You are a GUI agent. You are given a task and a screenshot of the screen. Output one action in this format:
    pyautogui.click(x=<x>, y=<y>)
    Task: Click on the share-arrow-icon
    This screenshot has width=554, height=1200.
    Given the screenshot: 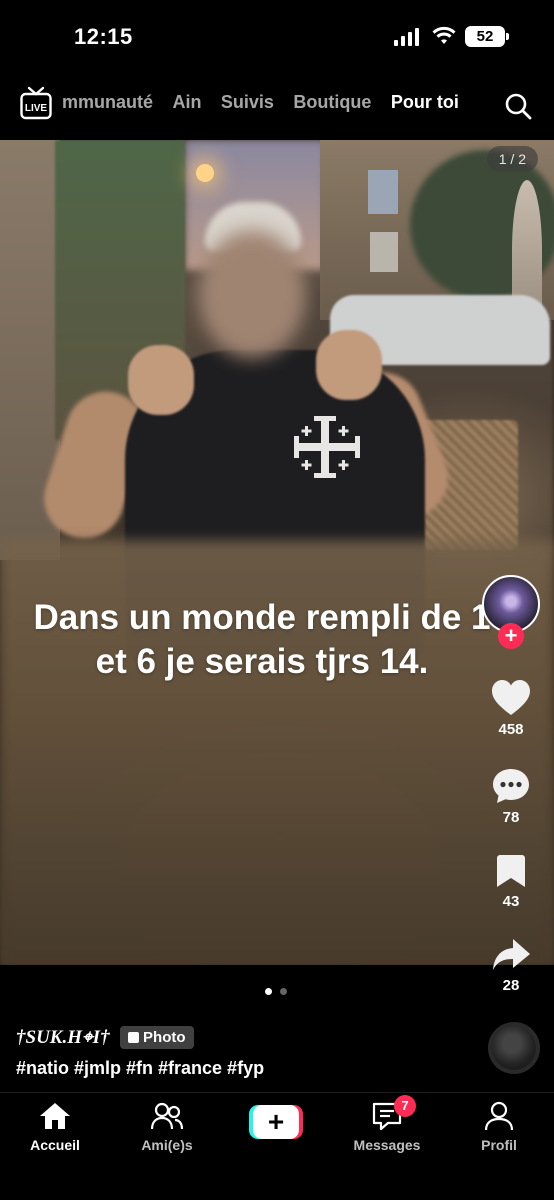 What is the action you would take?
    pyautogui.click(x=511, y=954)
    